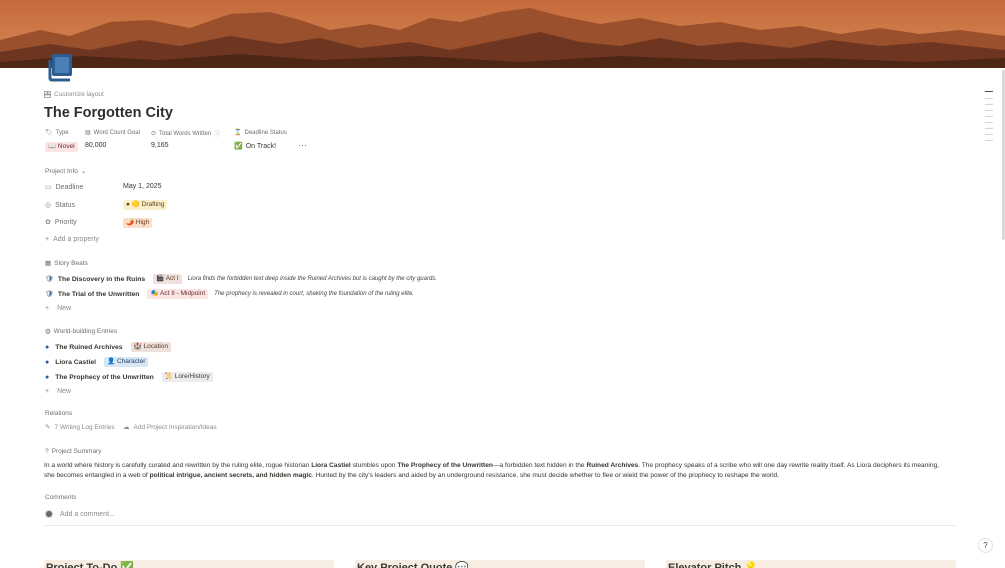 The width and height of the screenshot is (1005, 568). Describe the element at coordinates (217, 135) in the screenshot. I see `info-icon: ⓘ` at that location.